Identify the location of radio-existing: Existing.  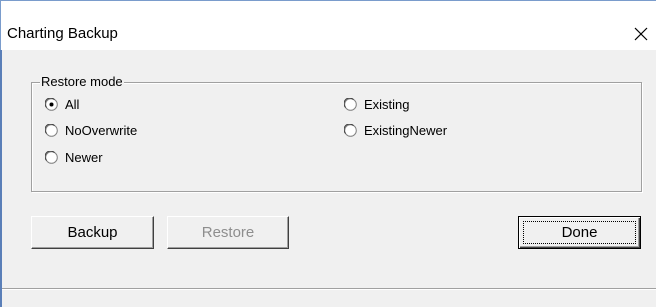
(377, 104).